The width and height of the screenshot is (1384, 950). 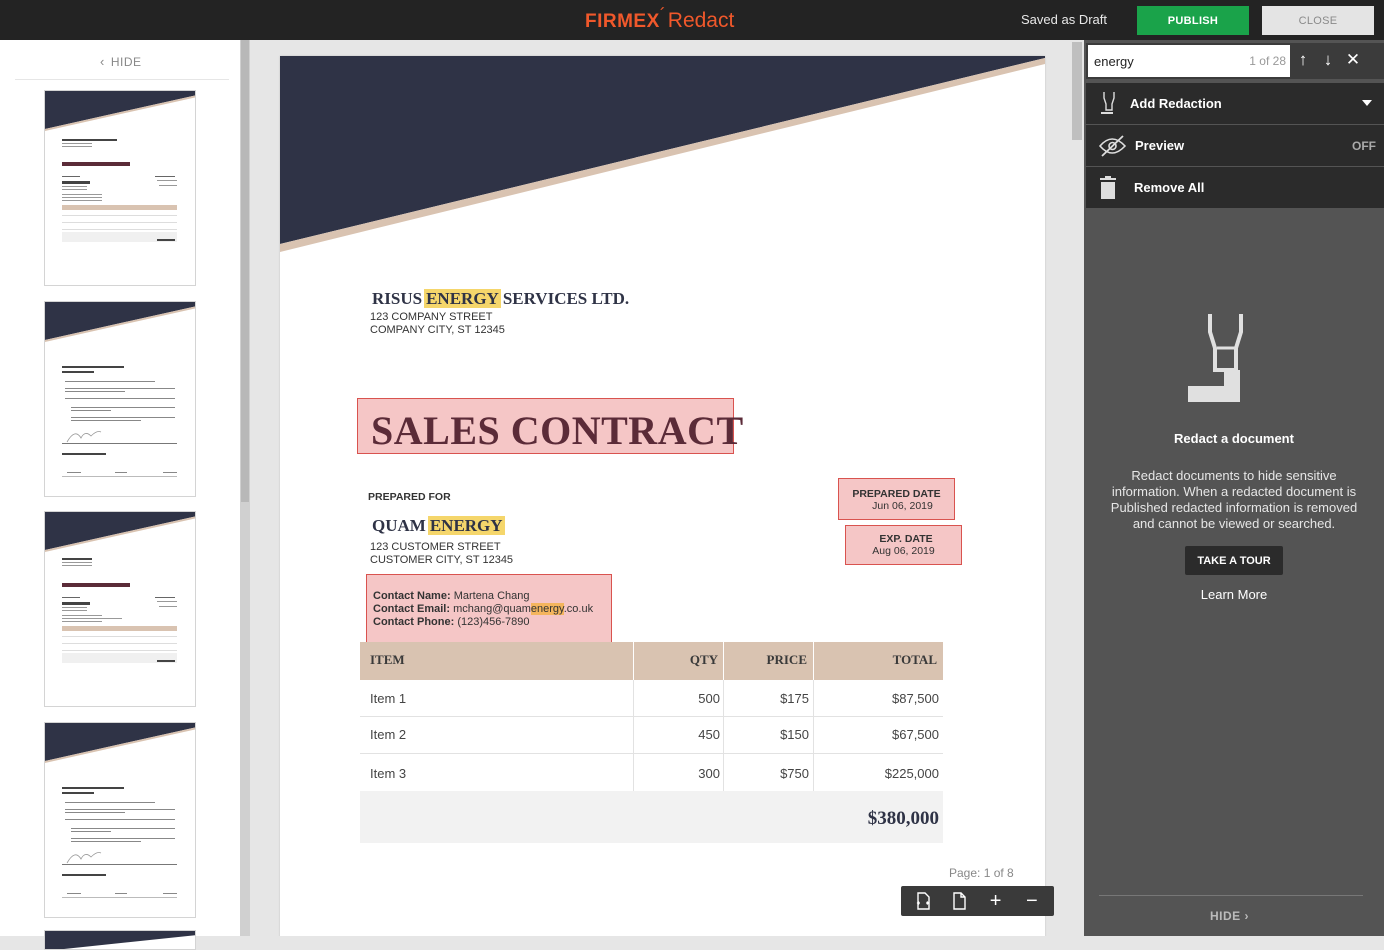 What do you see at coordinates (1364, 146) in the screenshot?
I see `preview-state: OFF` at bounding box center [1364, 146].